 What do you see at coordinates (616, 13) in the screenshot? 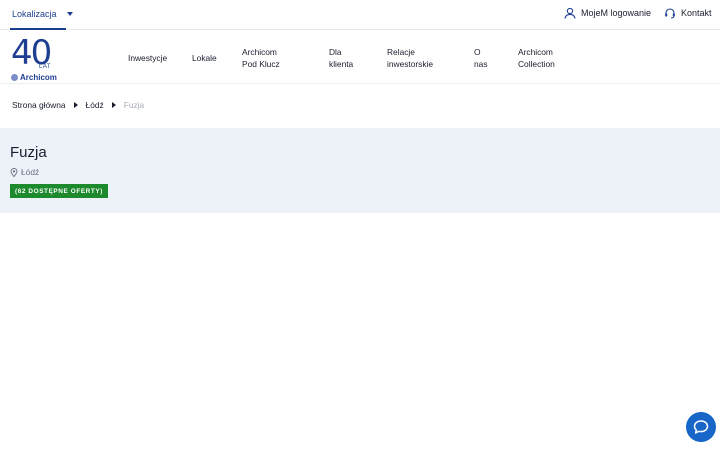
I see `login-label: MojeM logowanie` at bounding box center [616, 13].